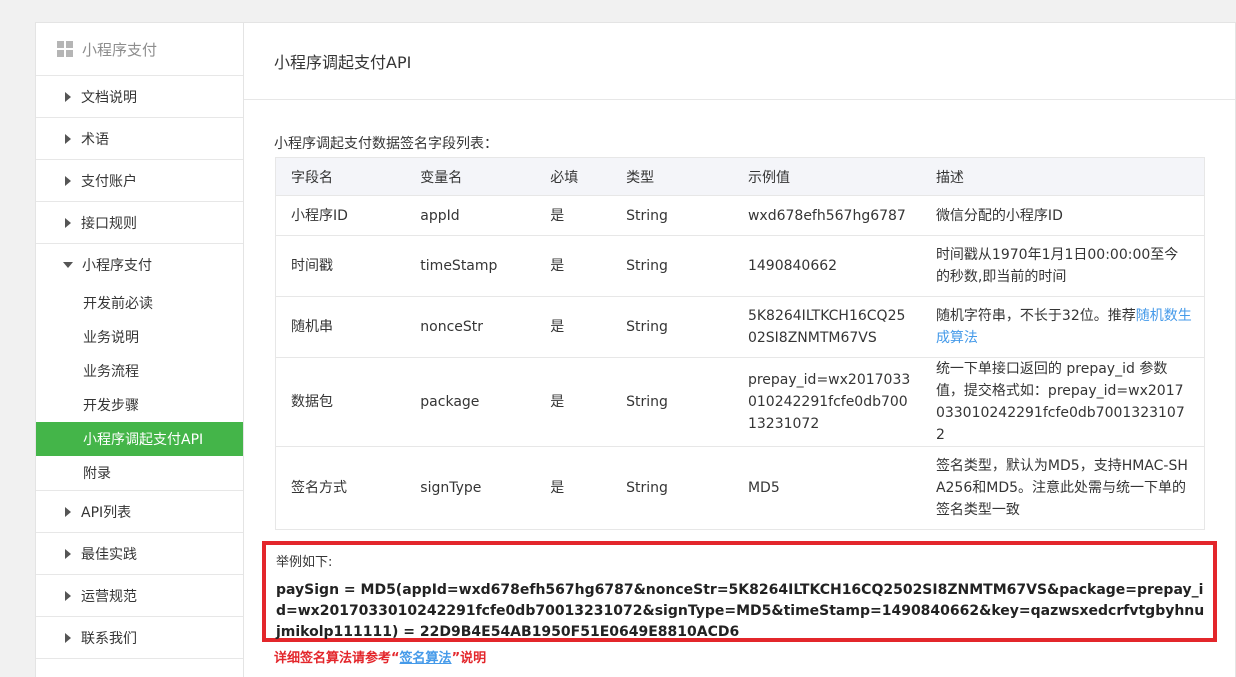  I want to click on cell-example: 1490840662, so click(826, 266).